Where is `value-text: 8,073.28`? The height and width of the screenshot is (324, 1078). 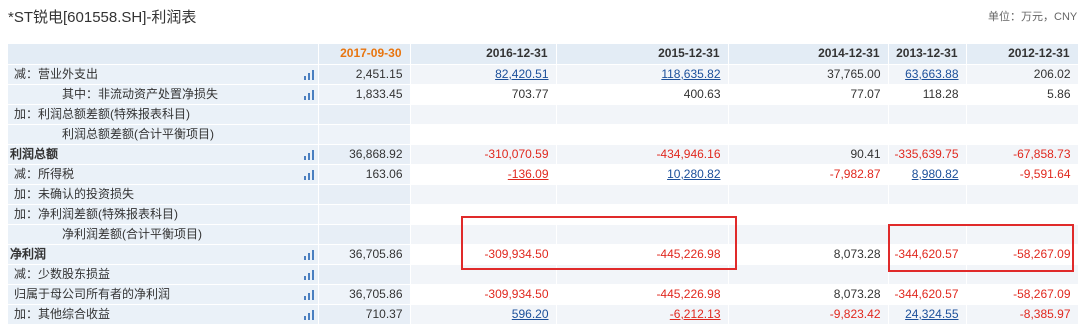
value-text: 8,073.28 is located at coordinates (857, 293).